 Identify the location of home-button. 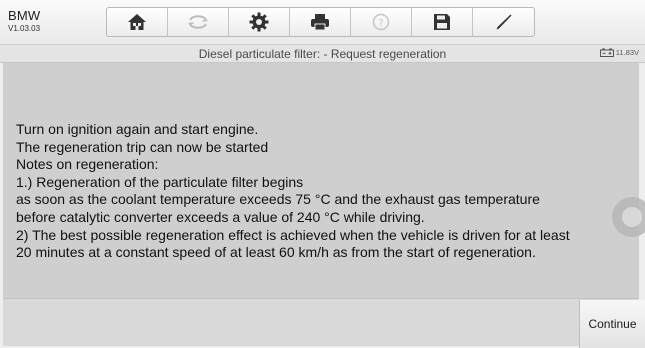
(137, 22).